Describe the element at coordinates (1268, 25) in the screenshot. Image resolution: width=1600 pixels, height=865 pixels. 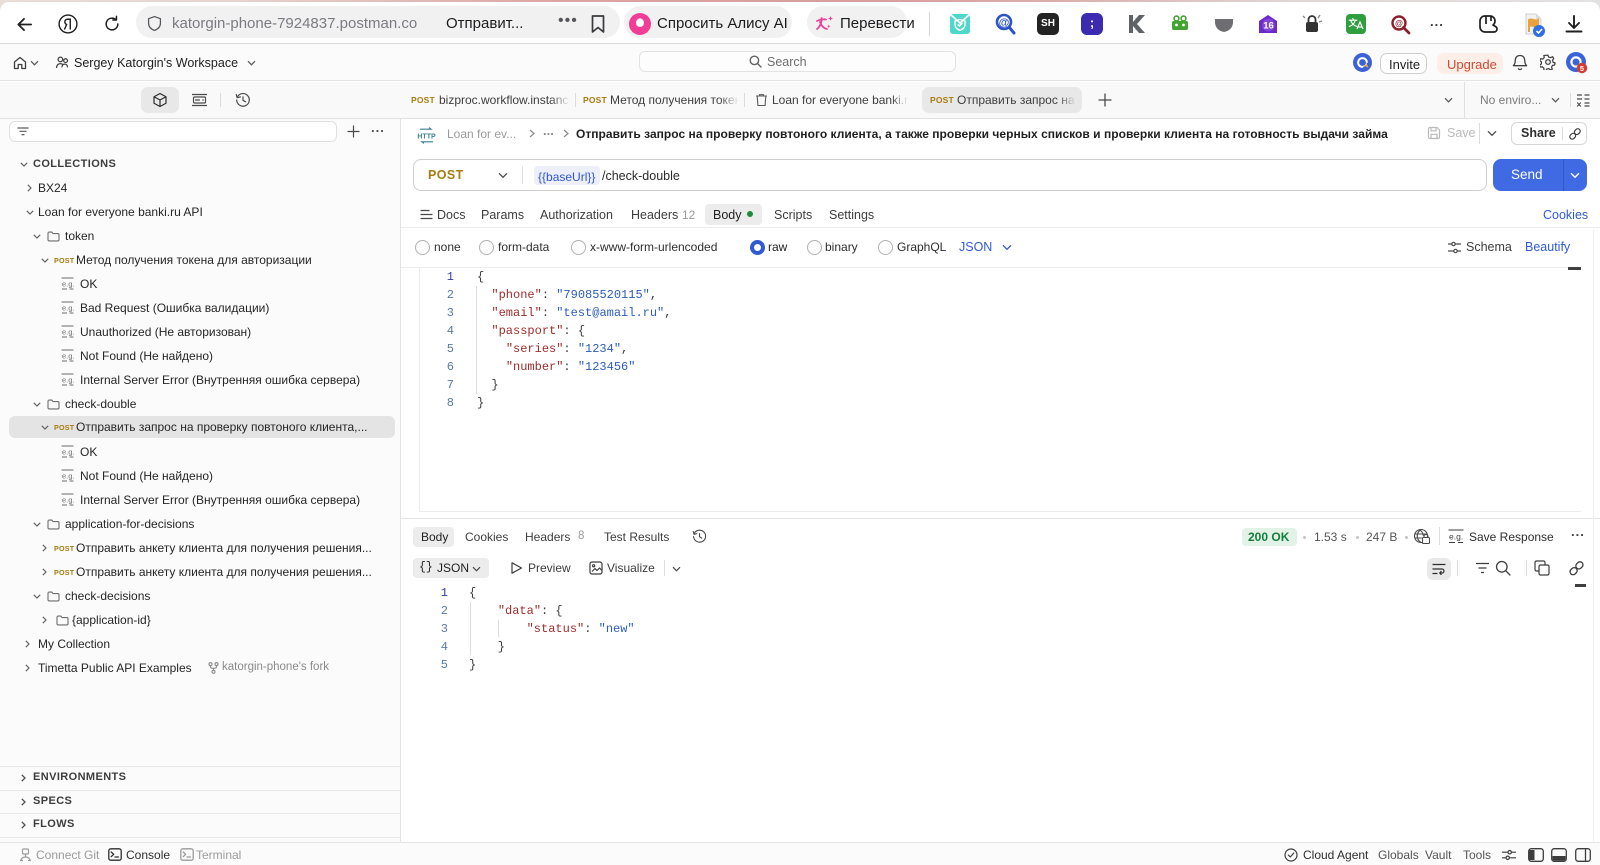
I see `svg-text: 16` at that location.